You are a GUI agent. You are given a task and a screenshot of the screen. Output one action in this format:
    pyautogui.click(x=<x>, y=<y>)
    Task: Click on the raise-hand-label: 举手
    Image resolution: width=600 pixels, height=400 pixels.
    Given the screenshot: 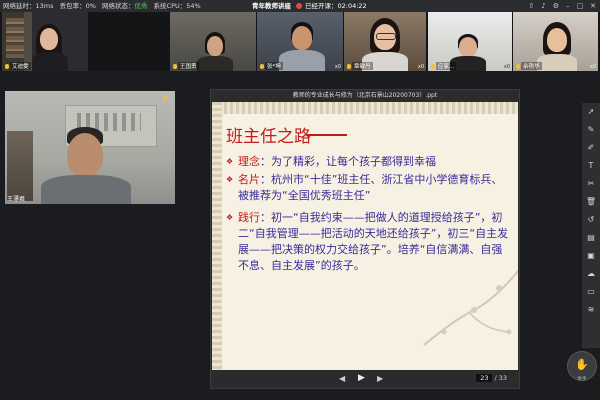 What is the action you would take?
    pyautogui.click(x=582, y=379)
    